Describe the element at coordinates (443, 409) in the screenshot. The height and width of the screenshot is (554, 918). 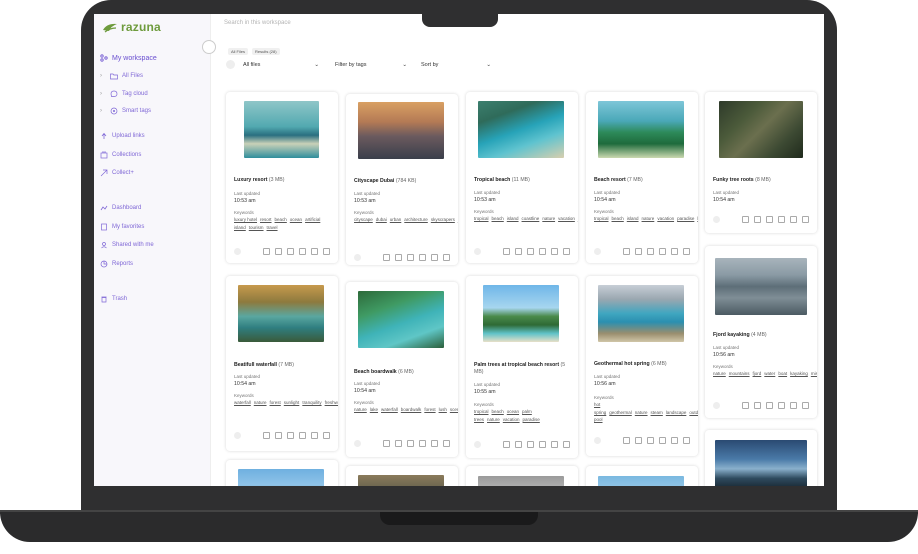
I see `keyword-tag: lush` at that location.